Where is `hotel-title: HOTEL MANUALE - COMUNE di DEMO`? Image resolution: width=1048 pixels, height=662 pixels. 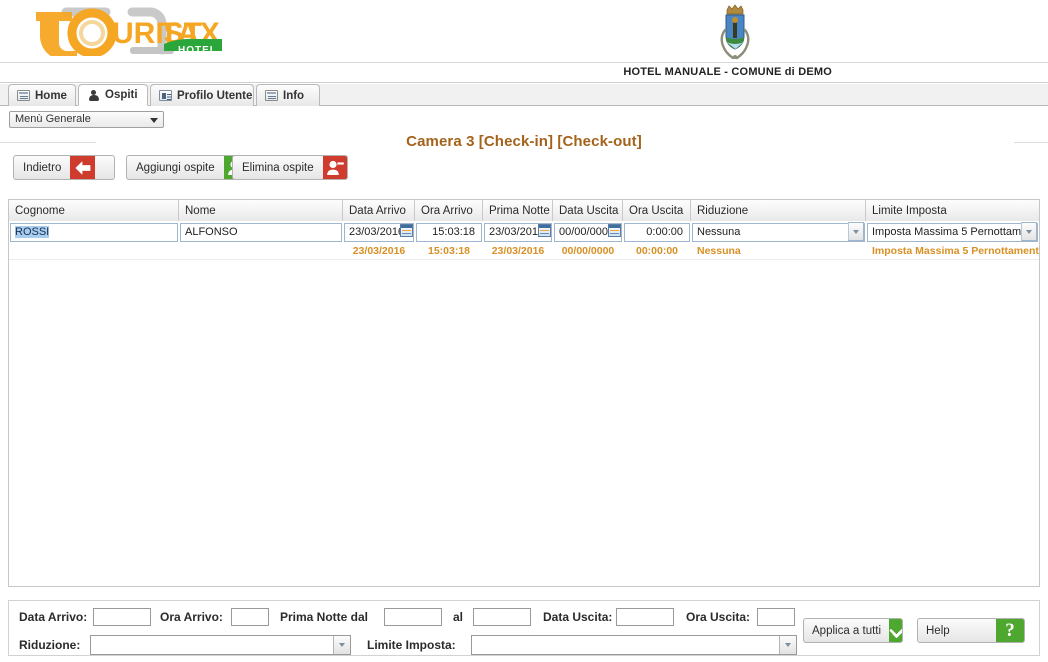
hotel-title: HOTEL MANUALE - COMUNE di DEMO is located at coordinates (727, 72).